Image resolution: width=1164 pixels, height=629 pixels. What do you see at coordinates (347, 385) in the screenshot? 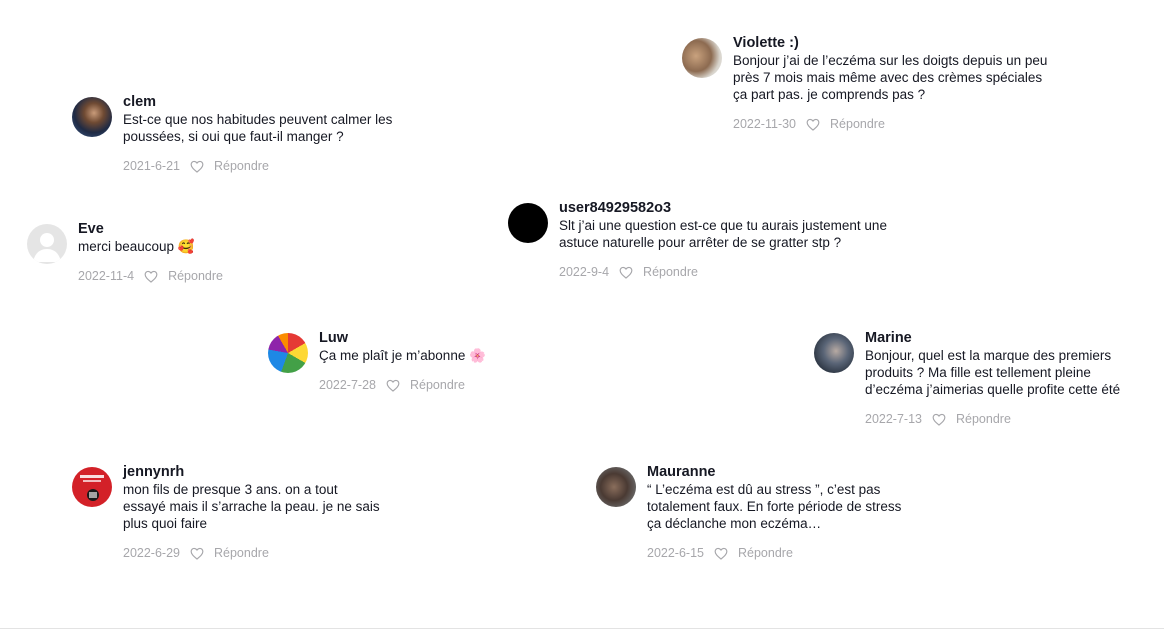
I see `comment-date: 2022-7-28` at bounding box center [347, 385].